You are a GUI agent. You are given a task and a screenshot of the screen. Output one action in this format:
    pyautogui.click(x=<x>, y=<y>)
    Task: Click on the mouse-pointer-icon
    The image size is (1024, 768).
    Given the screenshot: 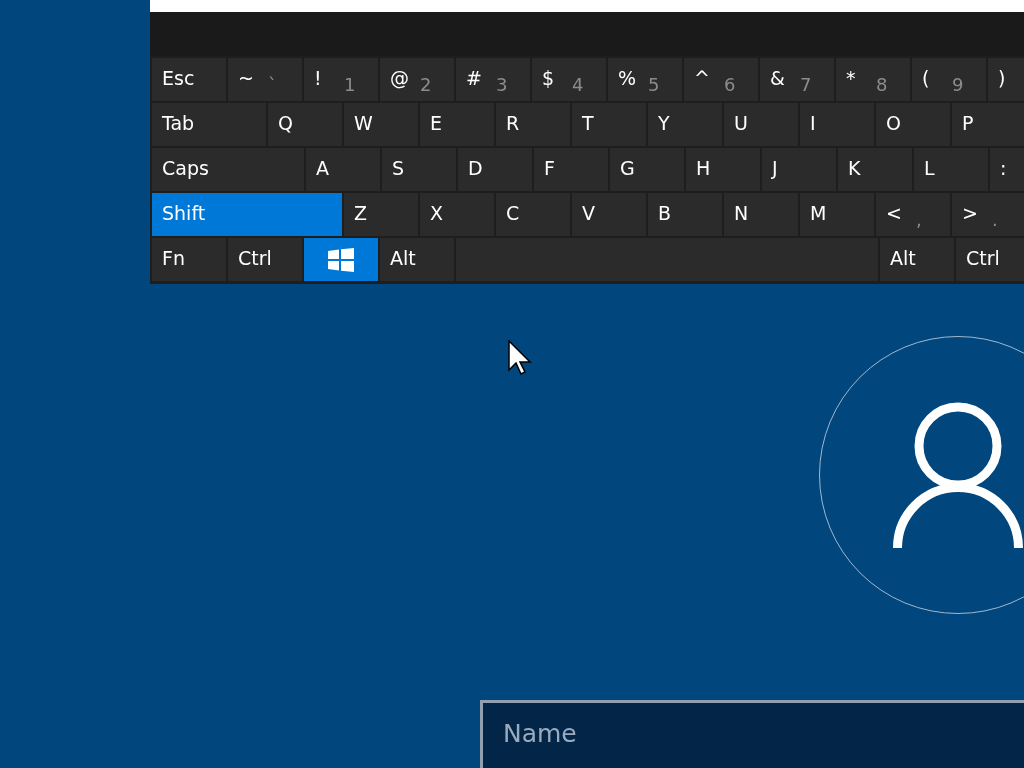 What is the action you would take?
    pyautogui.click(x=520, y=358)
    